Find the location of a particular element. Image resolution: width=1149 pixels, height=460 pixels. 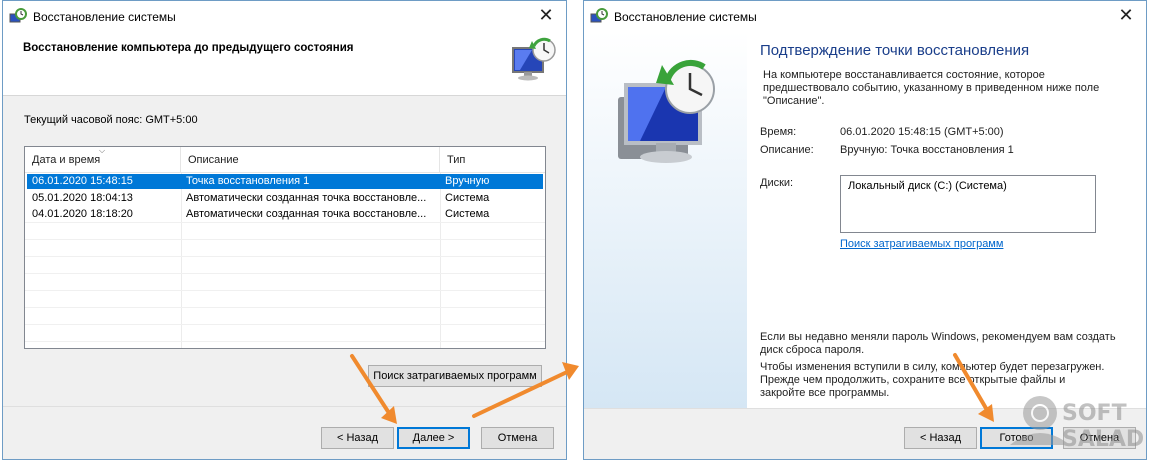

timezone-label: Текущий часовой пояс: GMT+5:00 is located at coordinates (111, 120).